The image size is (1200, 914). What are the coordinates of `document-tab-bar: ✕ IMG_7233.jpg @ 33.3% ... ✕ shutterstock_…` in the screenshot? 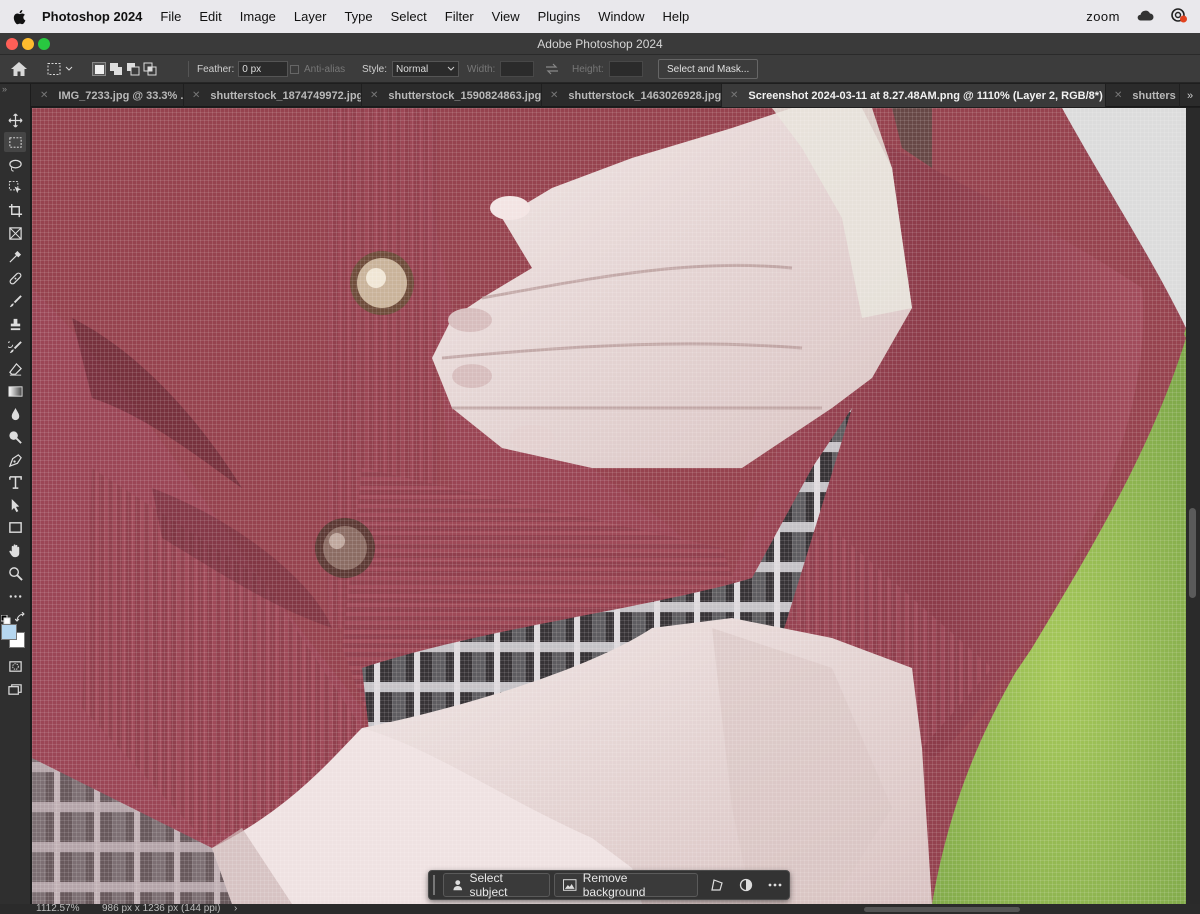 It's located at (600, 95).